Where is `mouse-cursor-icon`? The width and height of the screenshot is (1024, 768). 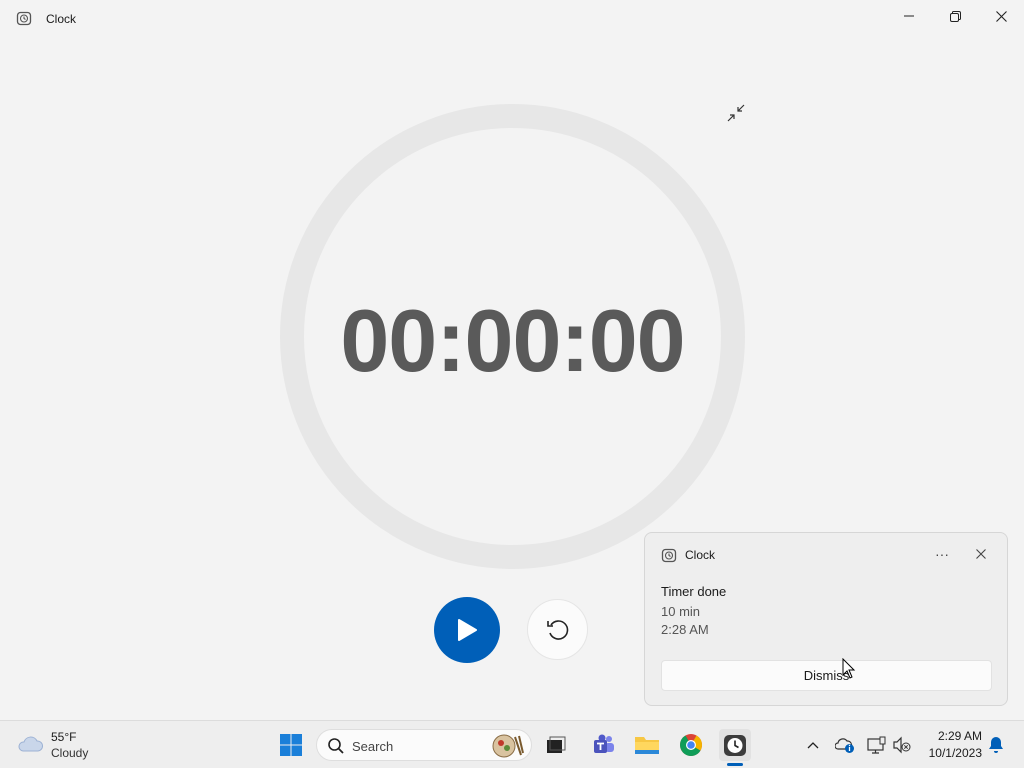 mouse-cursor-icon is located at coordinates (849, 668).